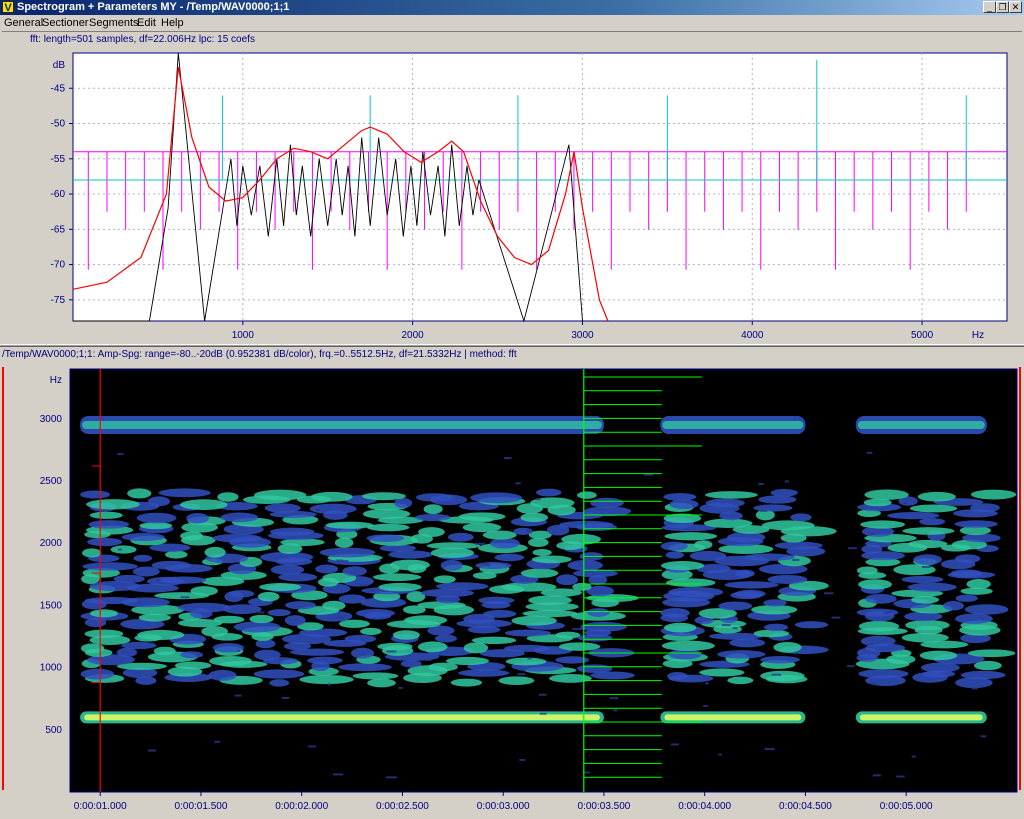 This screenshot has width=1024, height=819. What do you see at coordinates (512, 345) in the screenshot?
I see `panel-splitter` at bounding box center [512, 345].